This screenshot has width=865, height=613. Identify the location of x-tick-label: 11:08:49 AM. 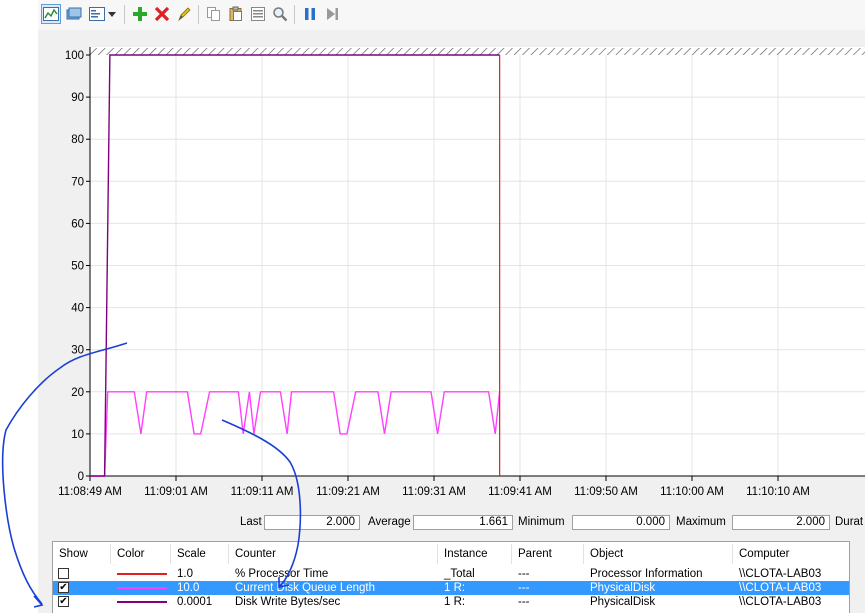
(90, 492).